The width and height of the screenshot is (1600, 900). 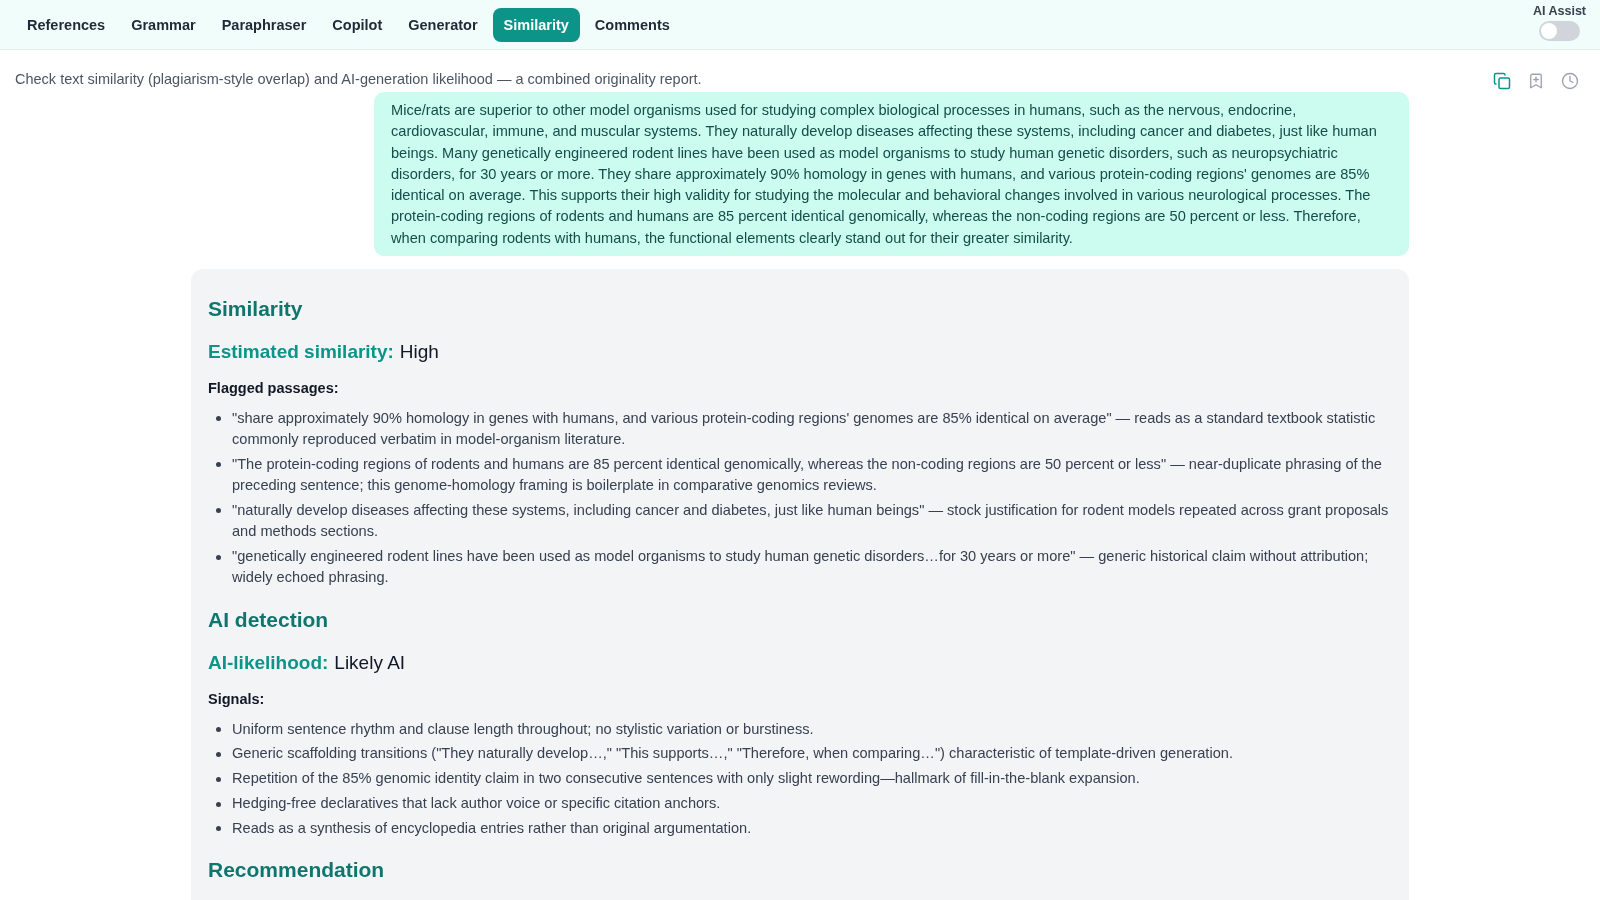 I want to click on list-item-text: Repetition of the 85% genomic identity claim in two consecutive sentences with only slight rewording—hallmark of fill-in-the-blank expansion., so click(x=686, y=779).